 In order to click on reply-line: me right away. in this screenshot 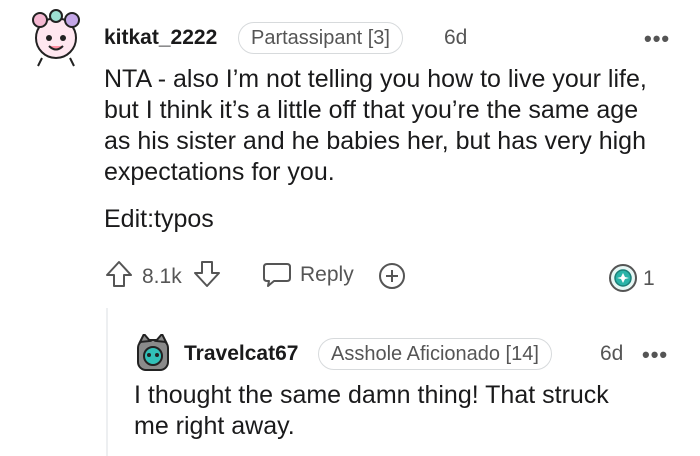, I will do `click(214, 426)`.